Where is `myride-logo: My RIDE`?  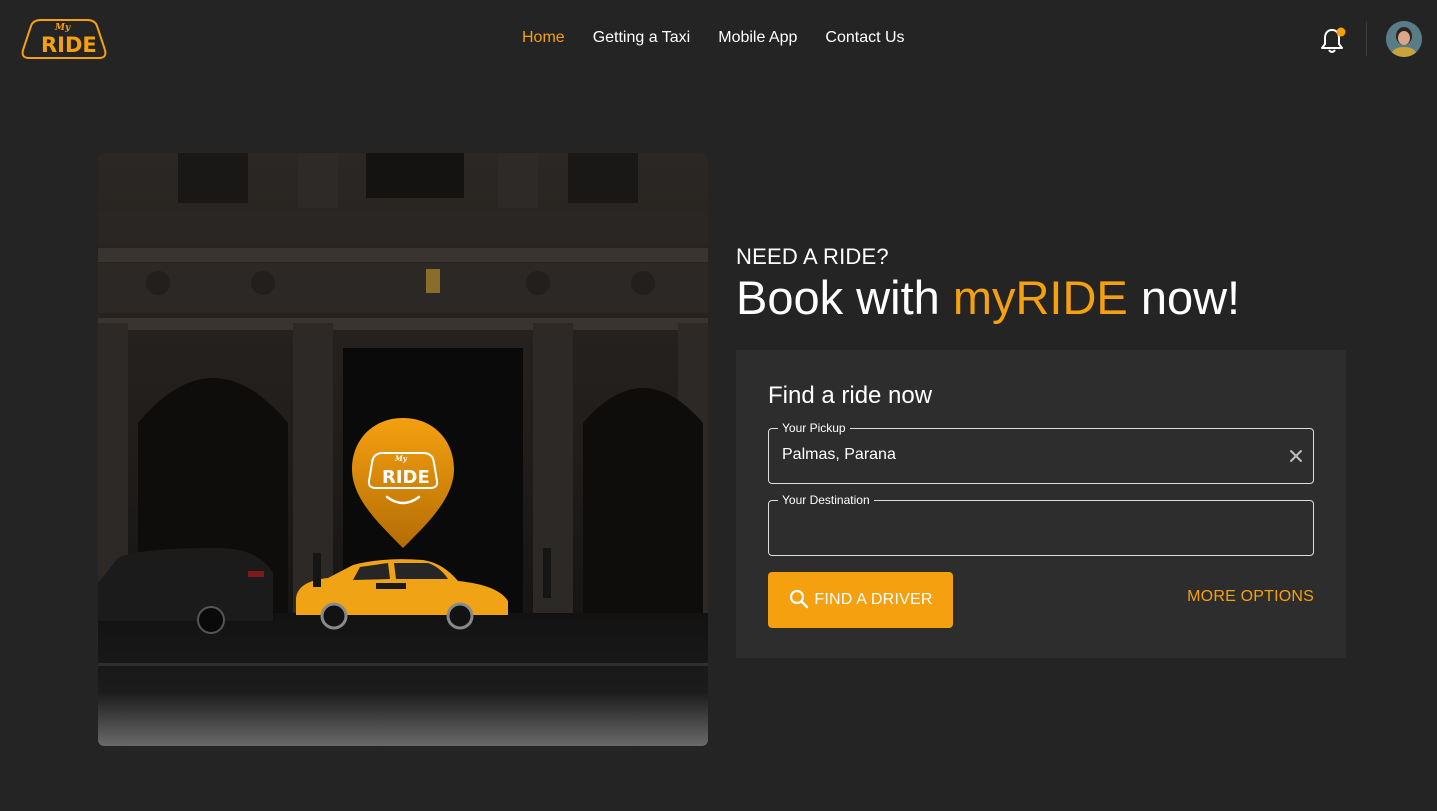 myride-logo: My RIDE is located at coordinates (64, 39).